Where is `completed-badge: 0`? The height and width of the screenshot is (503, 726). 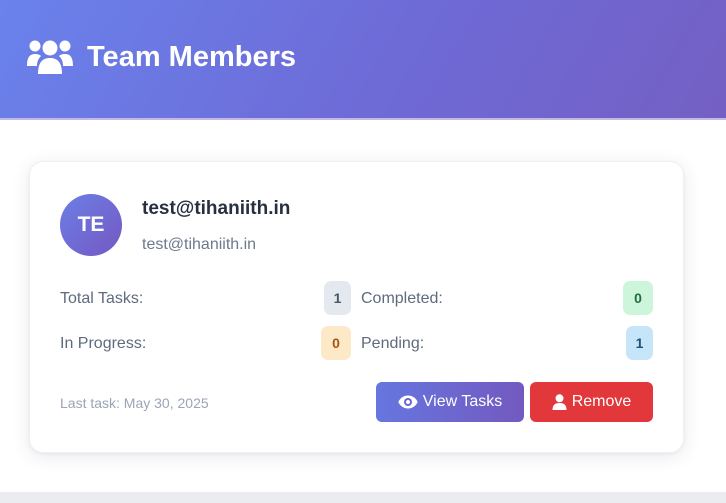
completed-badge: 0 is located at coordinates (638, 298).